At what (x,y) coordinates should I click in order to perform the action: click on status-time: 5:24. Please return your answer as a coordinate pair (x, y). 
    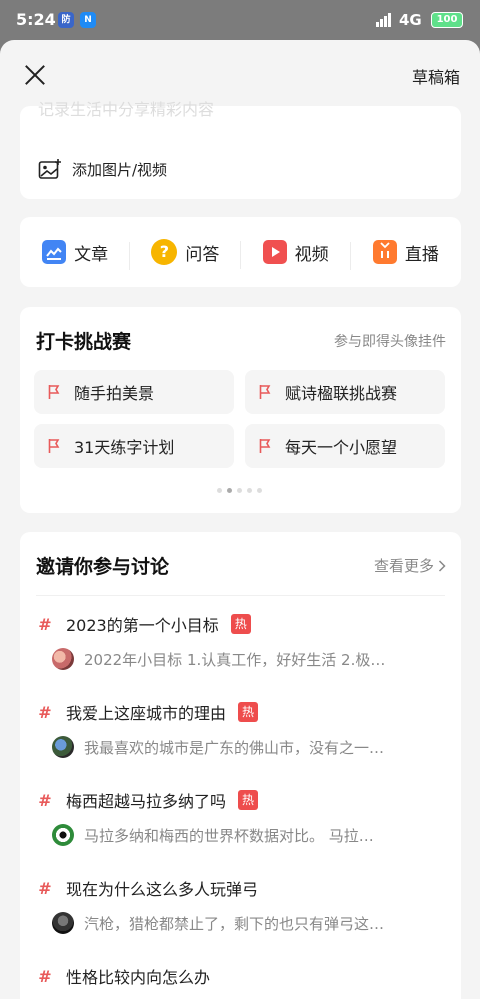
    Looking at the image, I should click on (36, 19).